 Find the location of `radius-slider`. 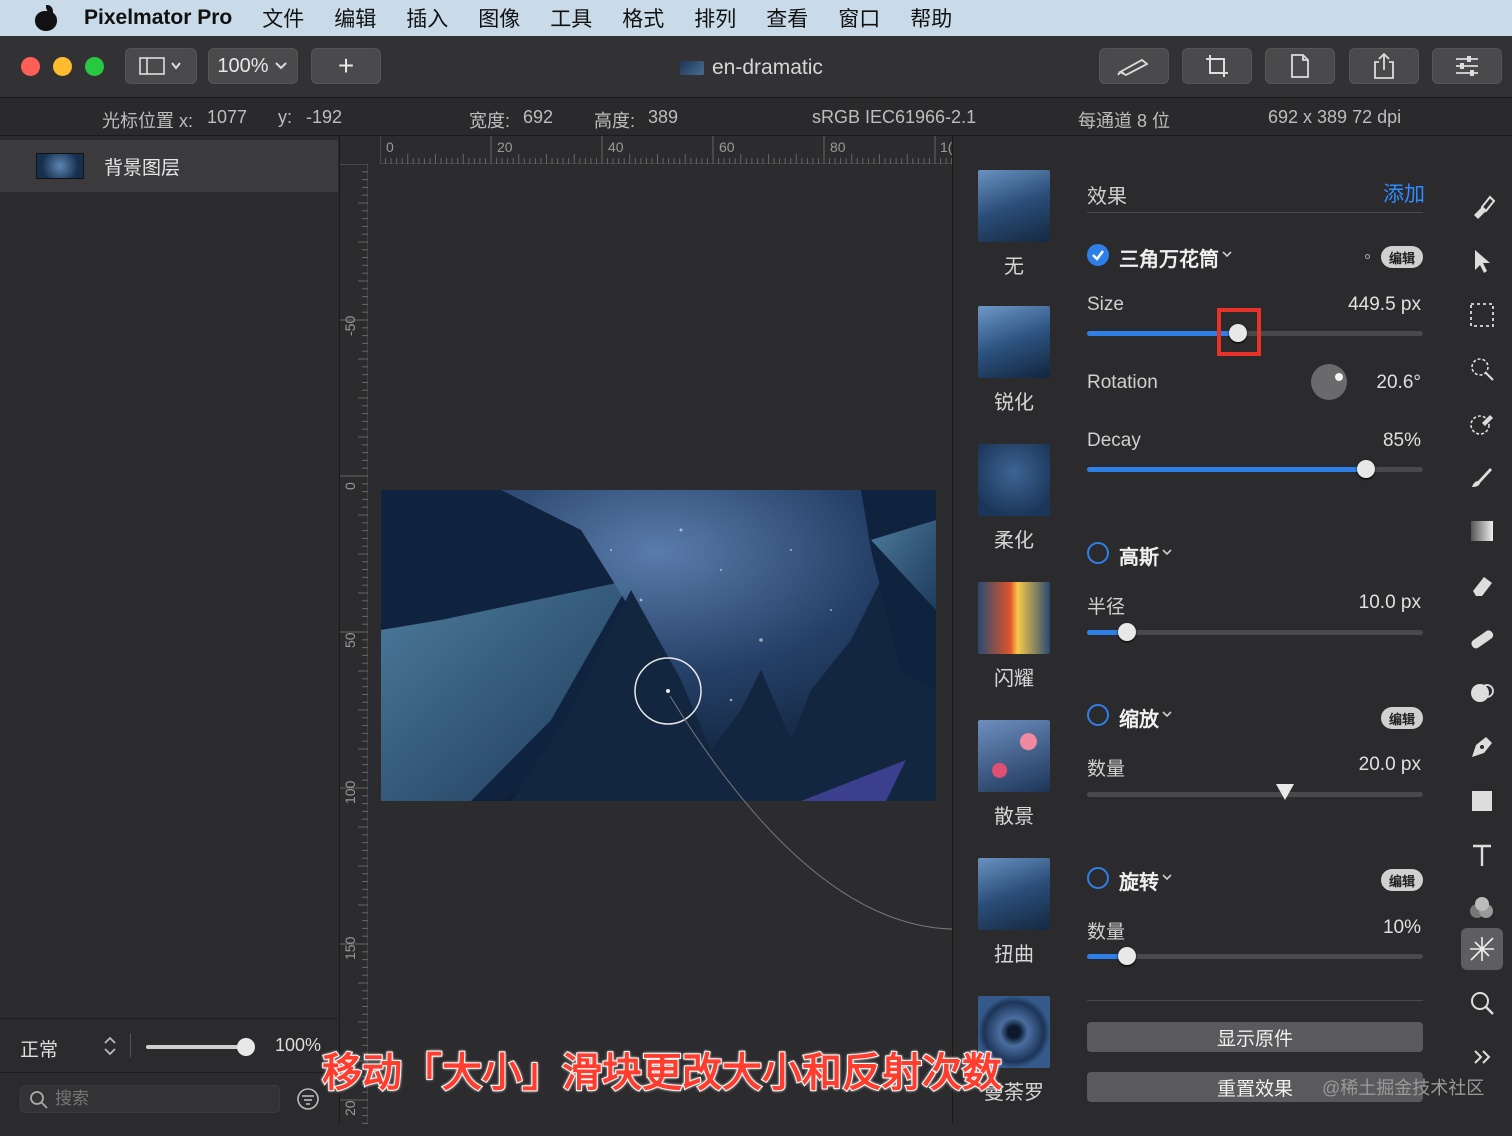

radius-slider is located at coordinates (1255, 632).